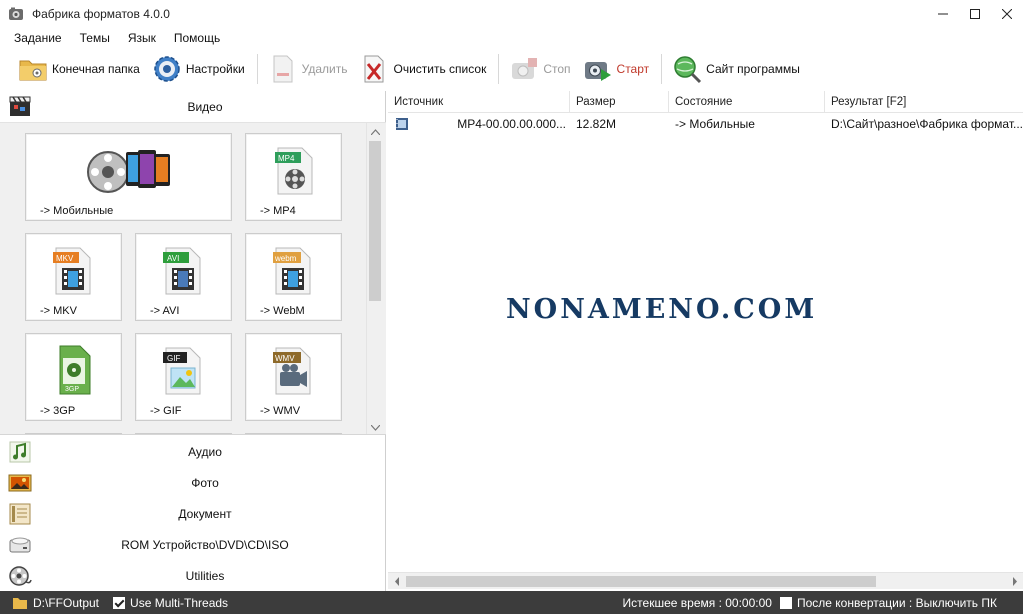 The image size is (1023, 614). What do you see at coordinates (182, 371) in the screenshot?
I see `gif-file-icon: GIF` at bounding box center [182, 371].